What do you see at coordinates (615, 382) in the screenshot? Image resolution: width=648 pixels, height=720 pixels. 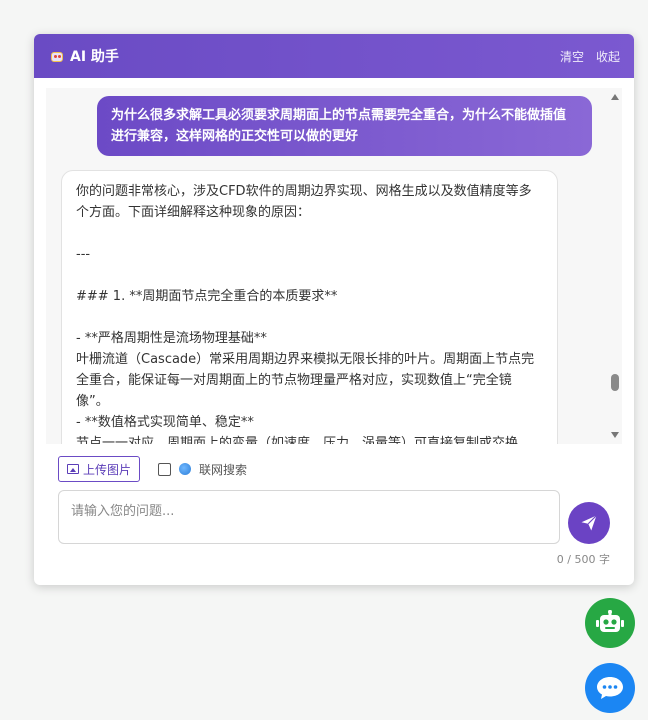 I see `scrollbar-thumb` at bounding box center [615, 382].